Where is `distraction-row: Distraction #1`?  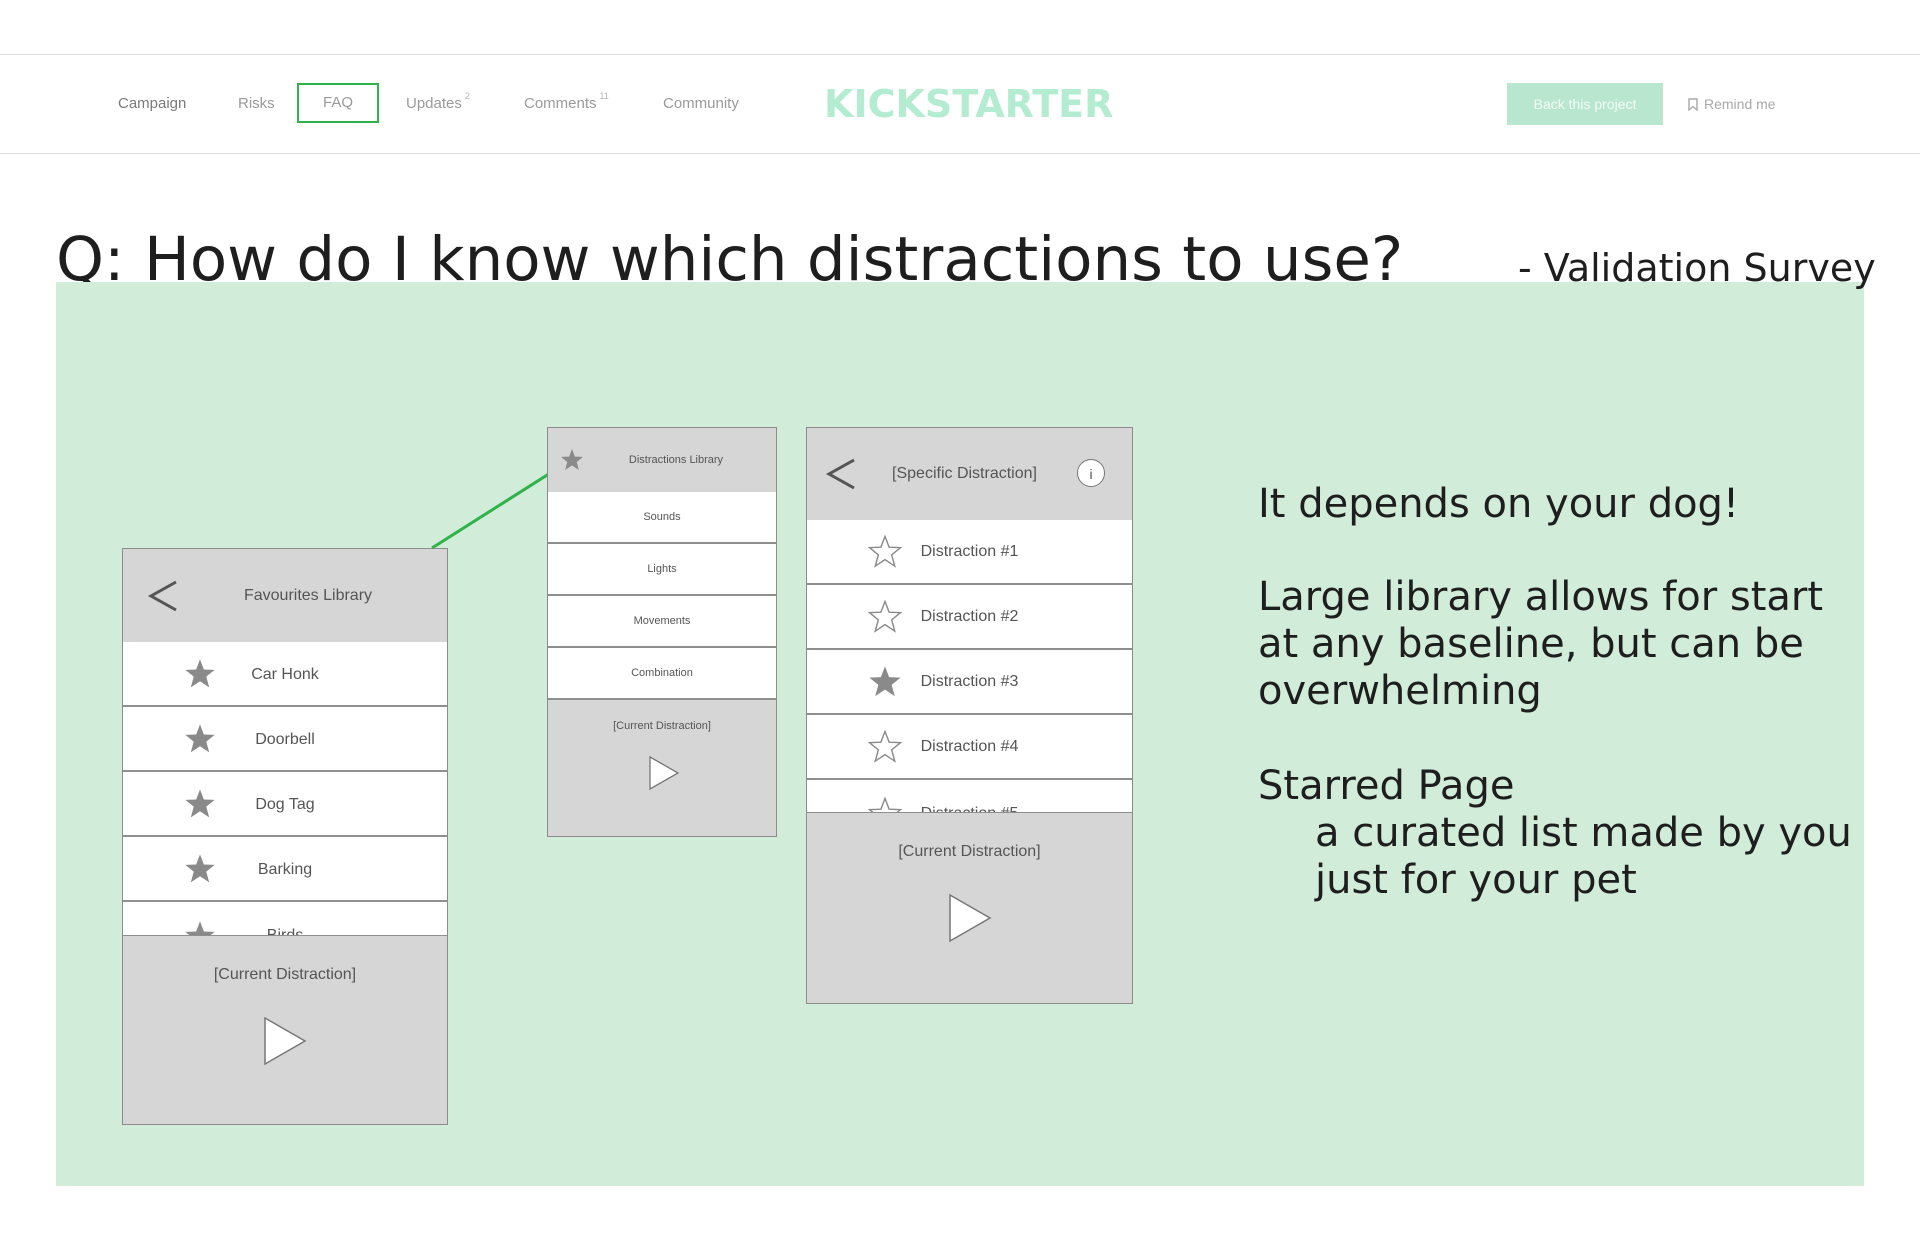
distraction-row: Distraction #1 is located at coordinates (969, 552).